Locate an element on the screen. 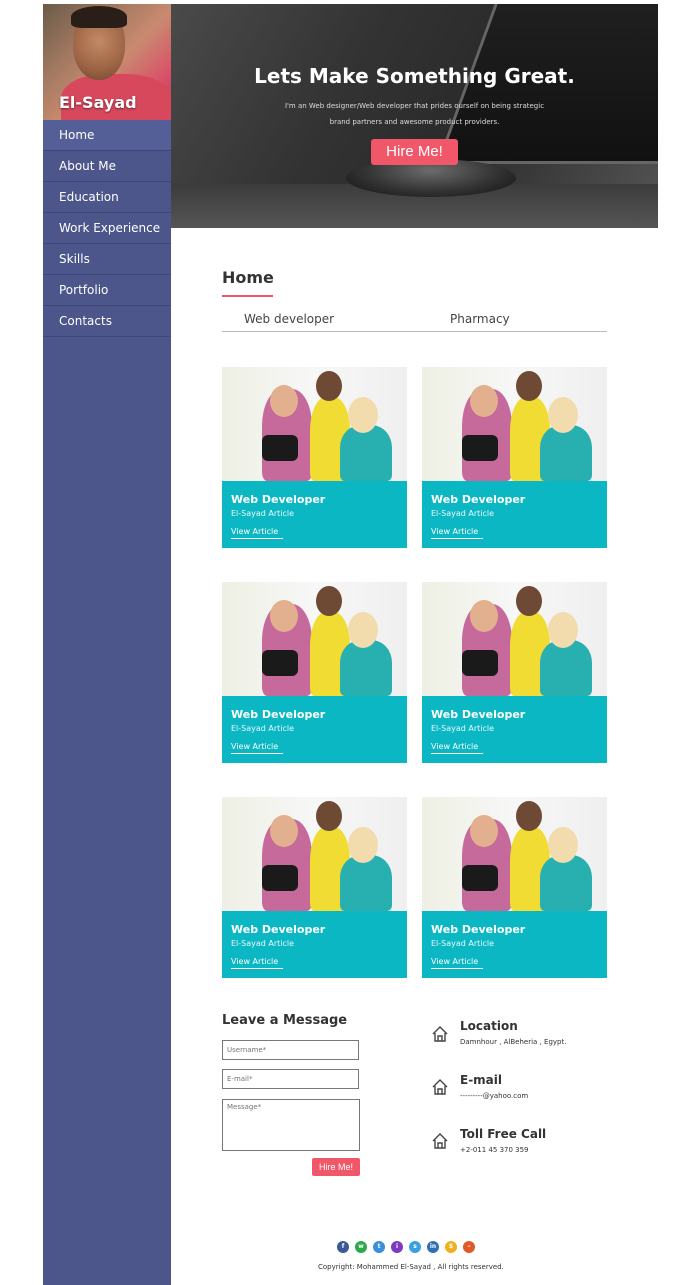  username-field is located at coordinates (290, 1050).